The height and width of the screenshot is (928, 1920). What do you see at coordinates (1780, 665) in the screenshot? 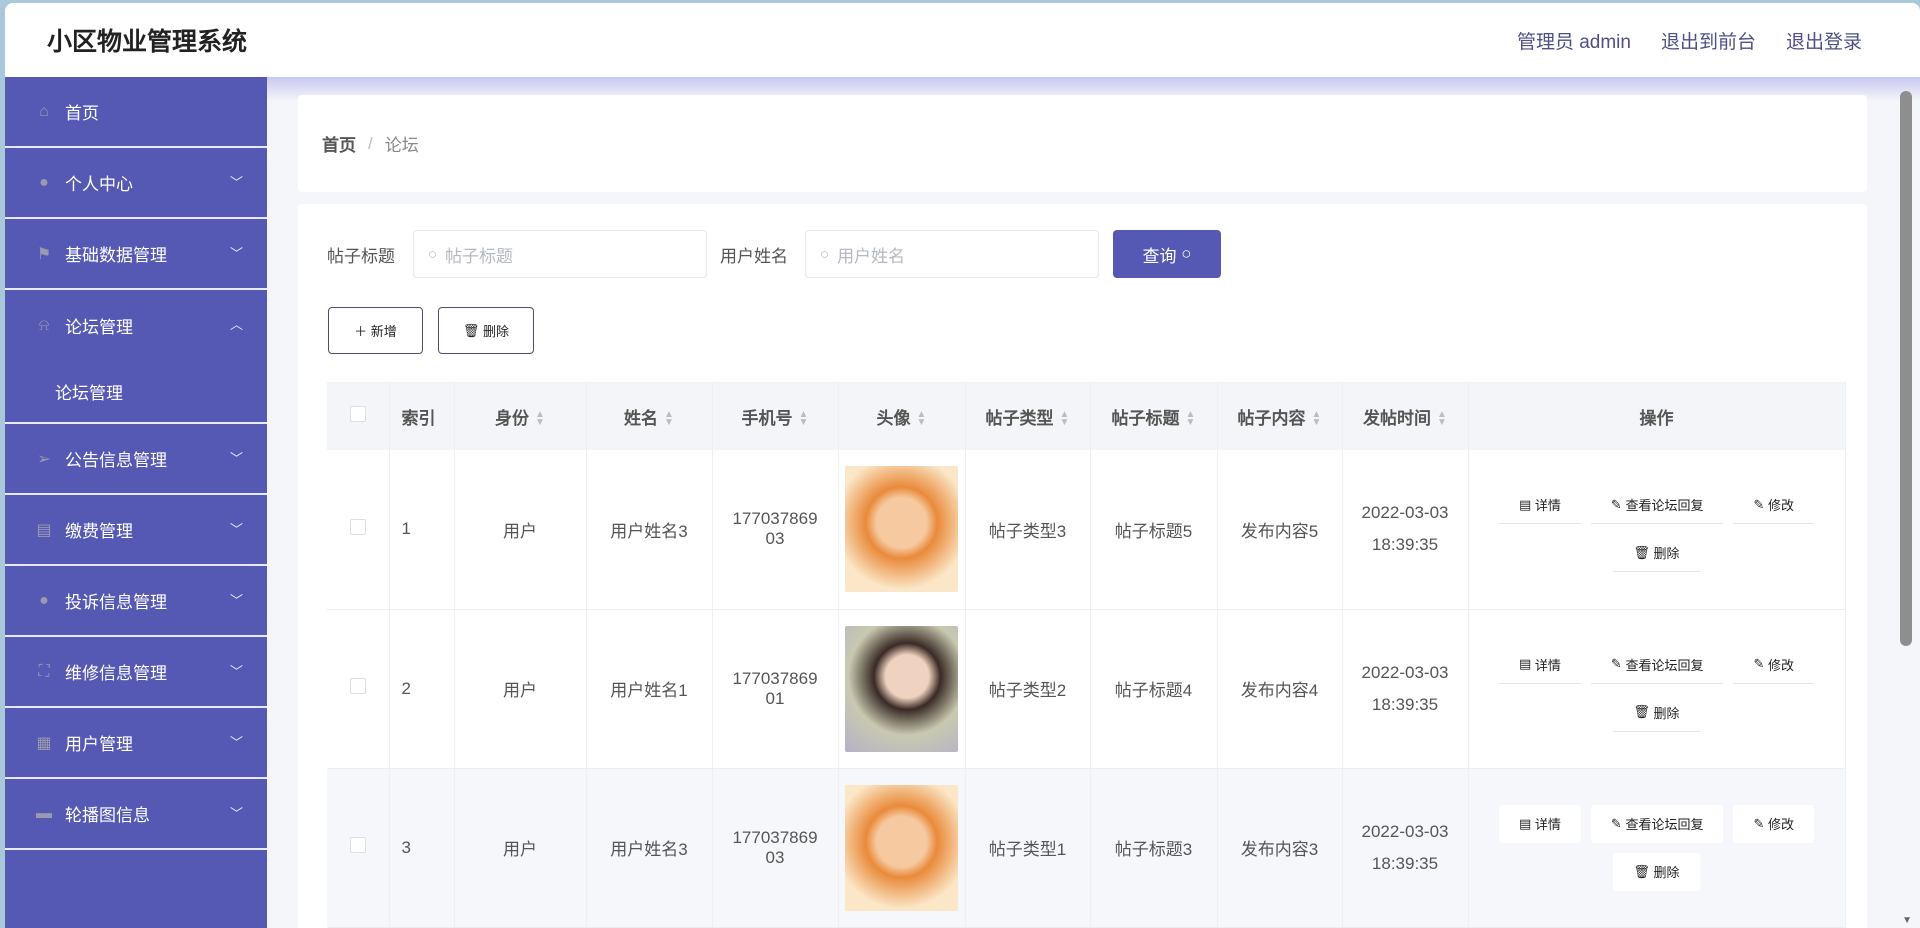
I see `op-label: 修改` at bounding box center [1780, 665].